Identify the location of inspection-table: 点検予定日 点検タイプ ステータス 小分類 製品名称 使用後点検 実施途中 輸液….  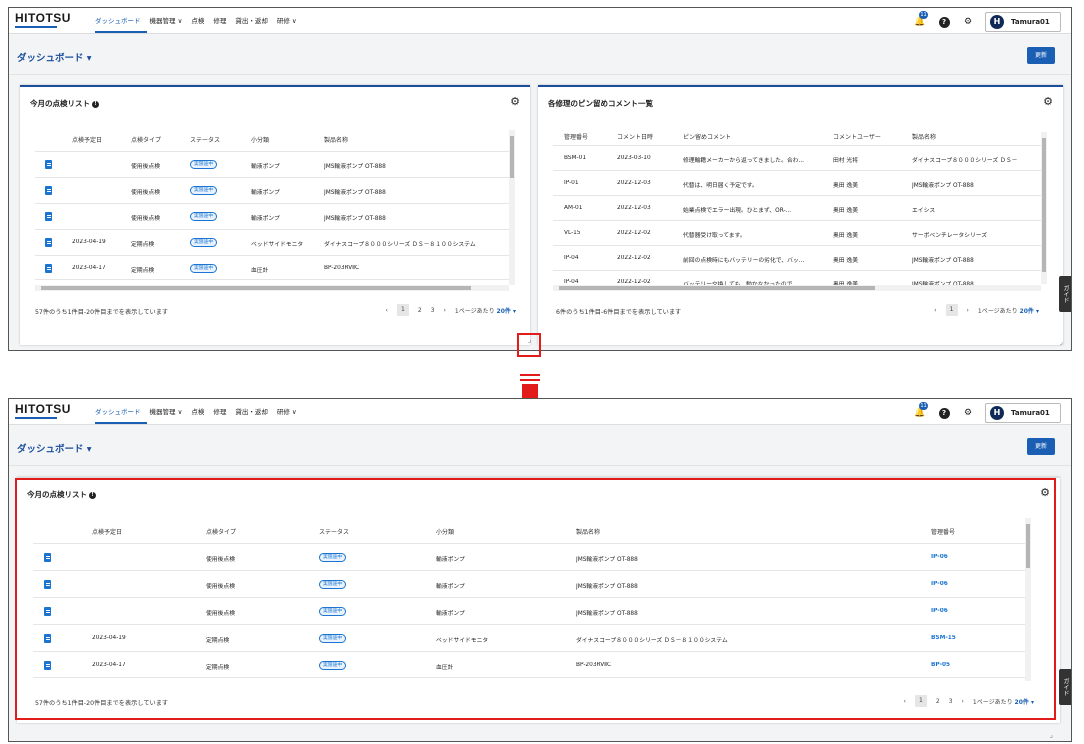
(280, 210).